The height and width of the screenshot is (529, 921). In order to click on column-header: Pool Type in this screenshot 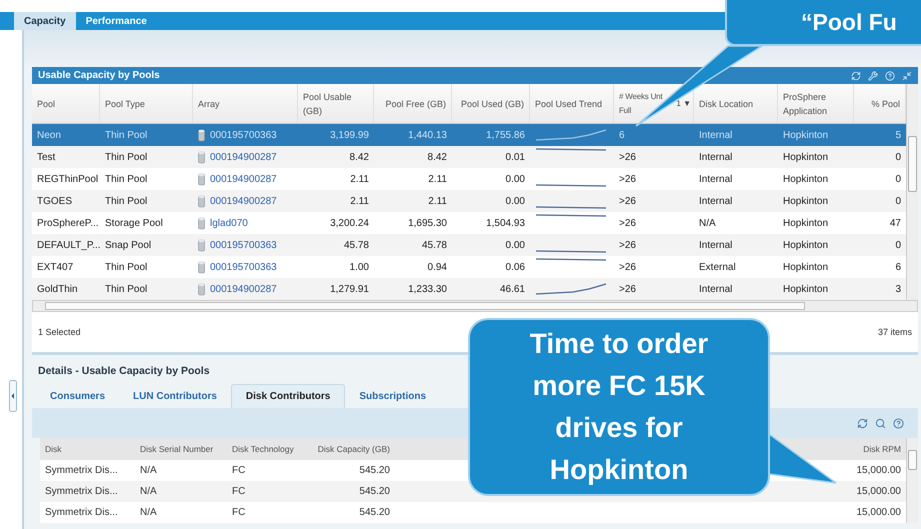, I will do `click(146, 103)`.